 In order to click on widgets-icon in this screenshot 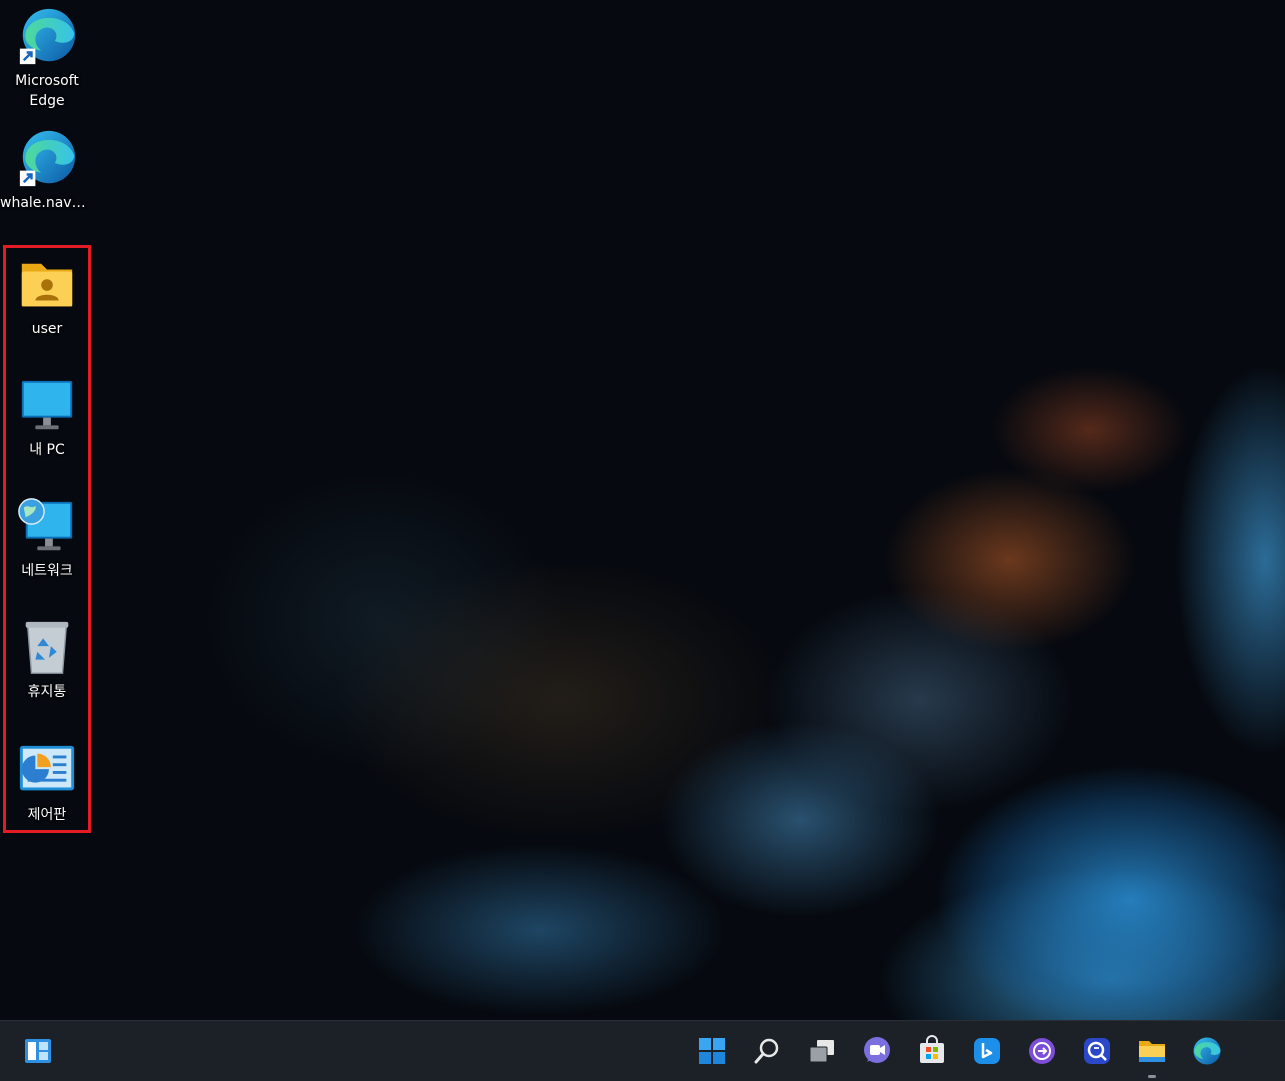, I will do `click(38, 1051)`.